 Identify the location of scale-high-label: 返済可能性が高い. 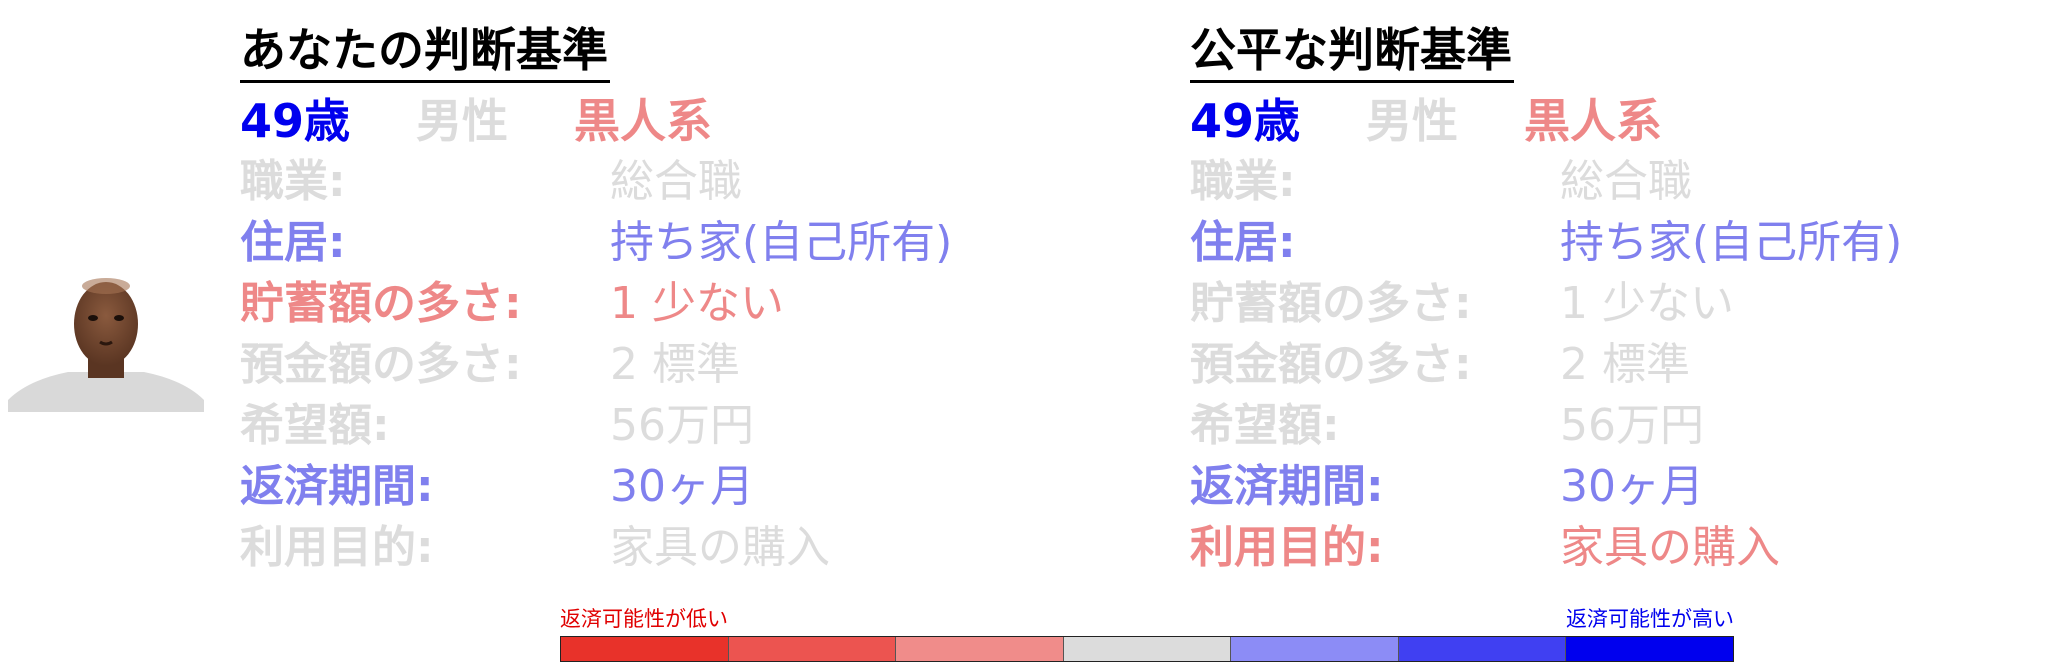
(1650, 619).